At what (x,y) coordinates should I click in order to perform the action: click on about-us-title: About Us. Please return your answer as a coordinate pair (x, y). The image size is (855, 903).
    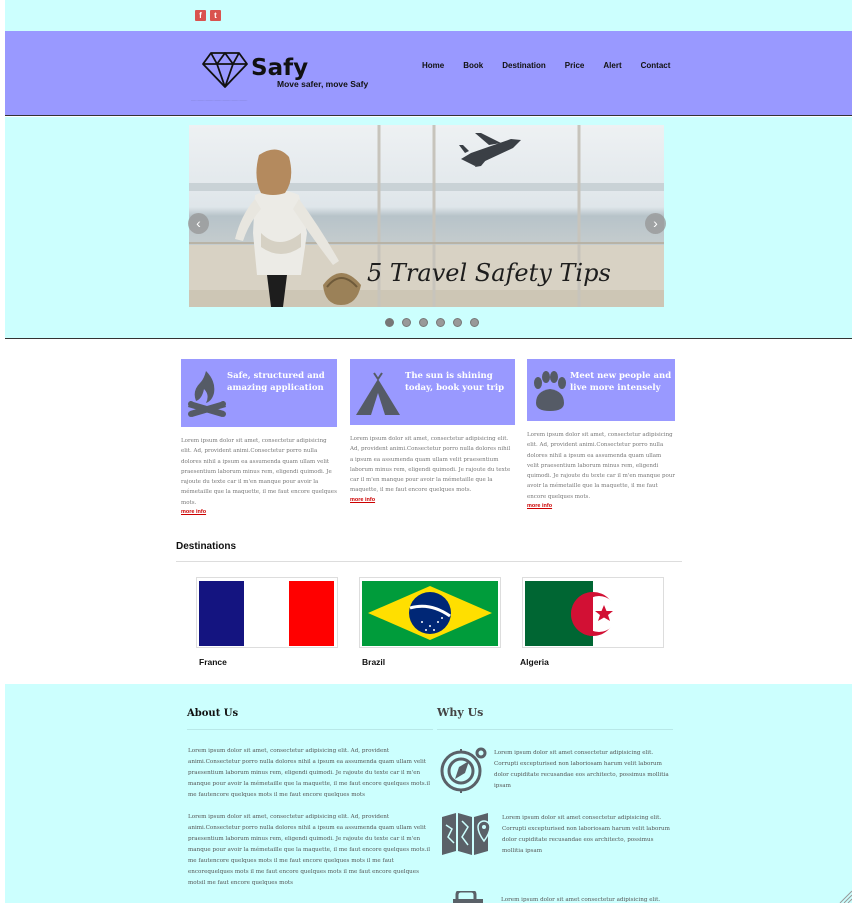
    Looking at the image, I should click on (213, 713).